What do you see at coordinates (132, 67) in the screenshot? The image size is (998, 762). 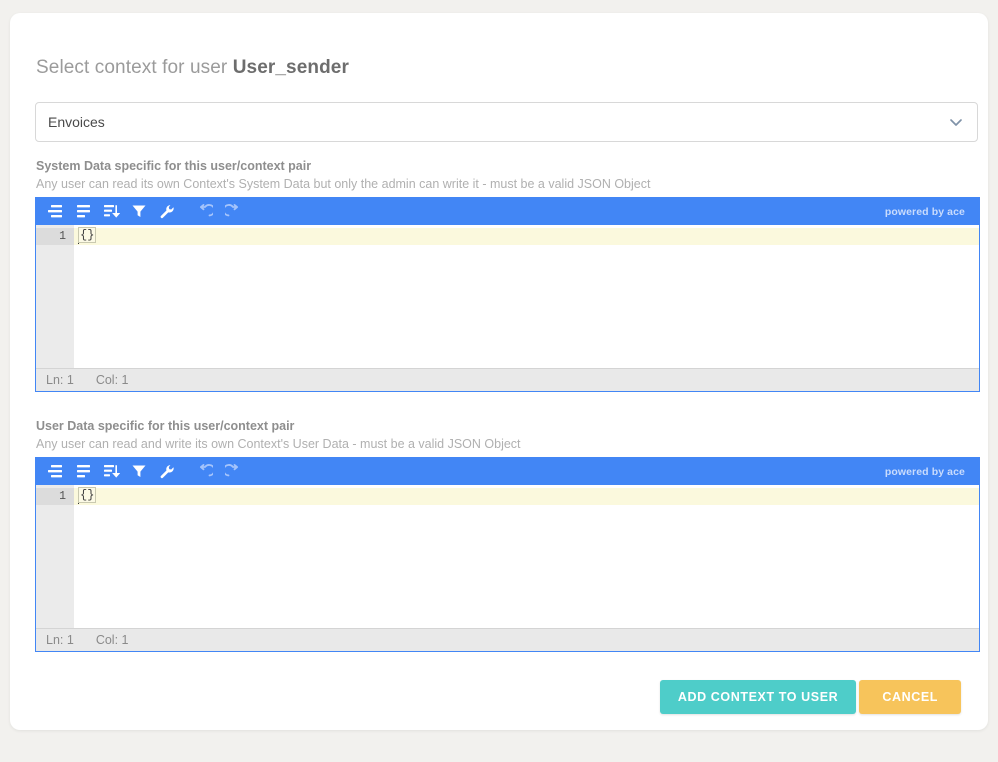 I see `page-title-prefix: Select context for user` at bounding box center [132, 67].